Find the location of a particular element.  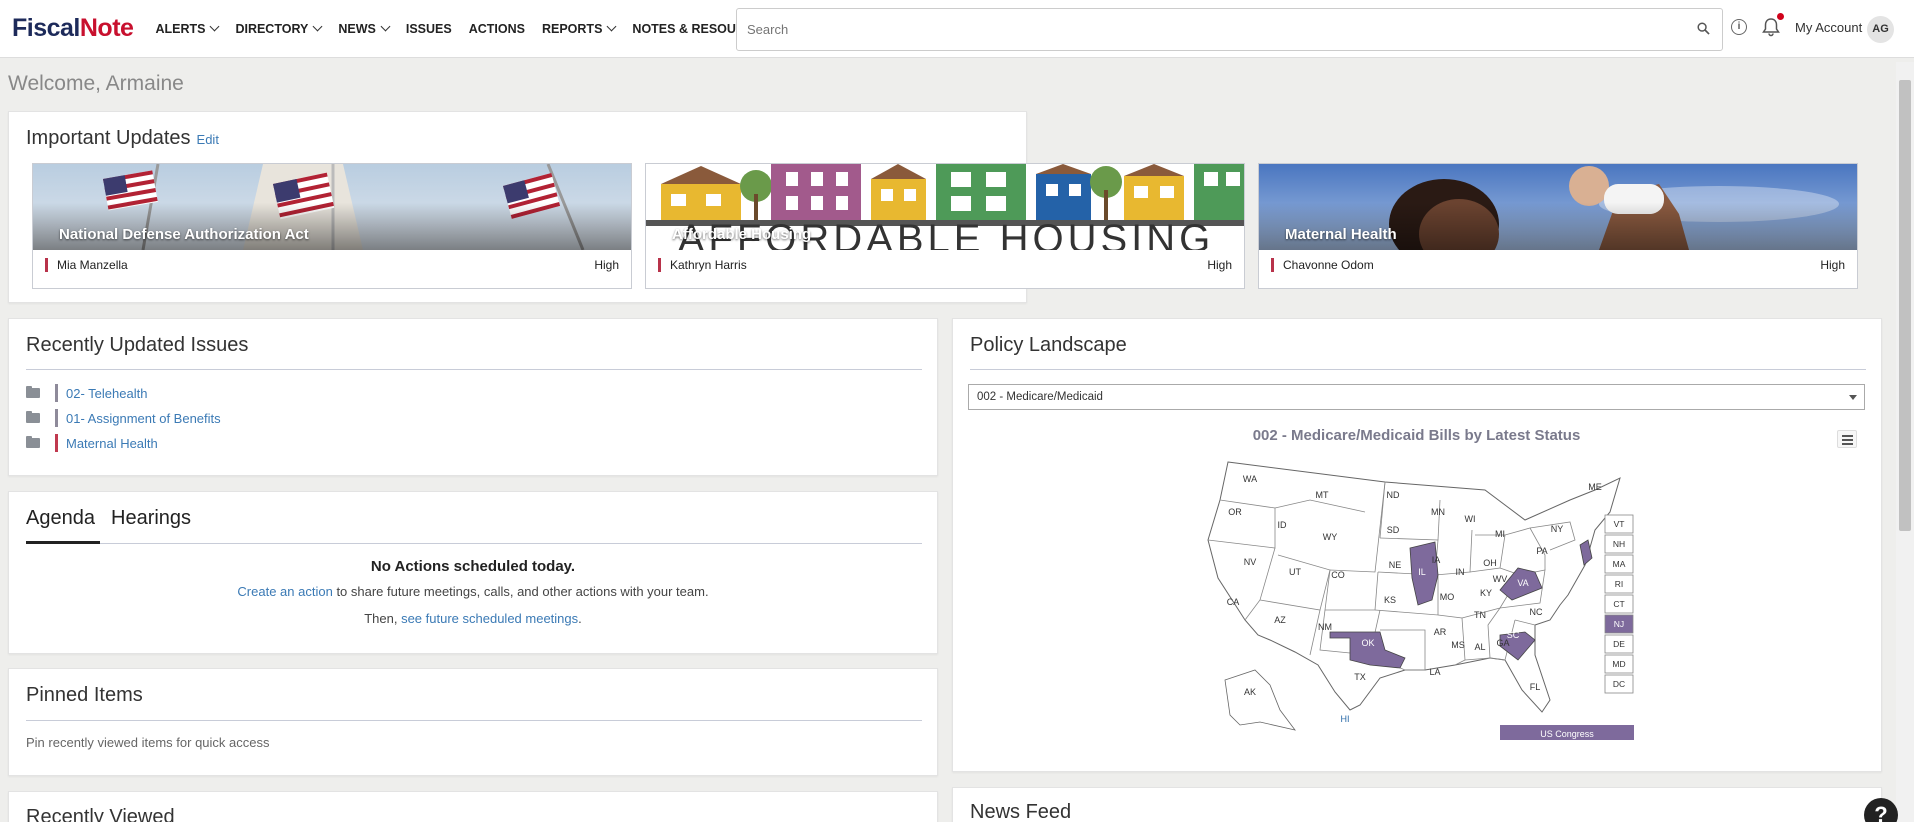

nav-directory: DIRECTORY is located at coordinates (279, 28).